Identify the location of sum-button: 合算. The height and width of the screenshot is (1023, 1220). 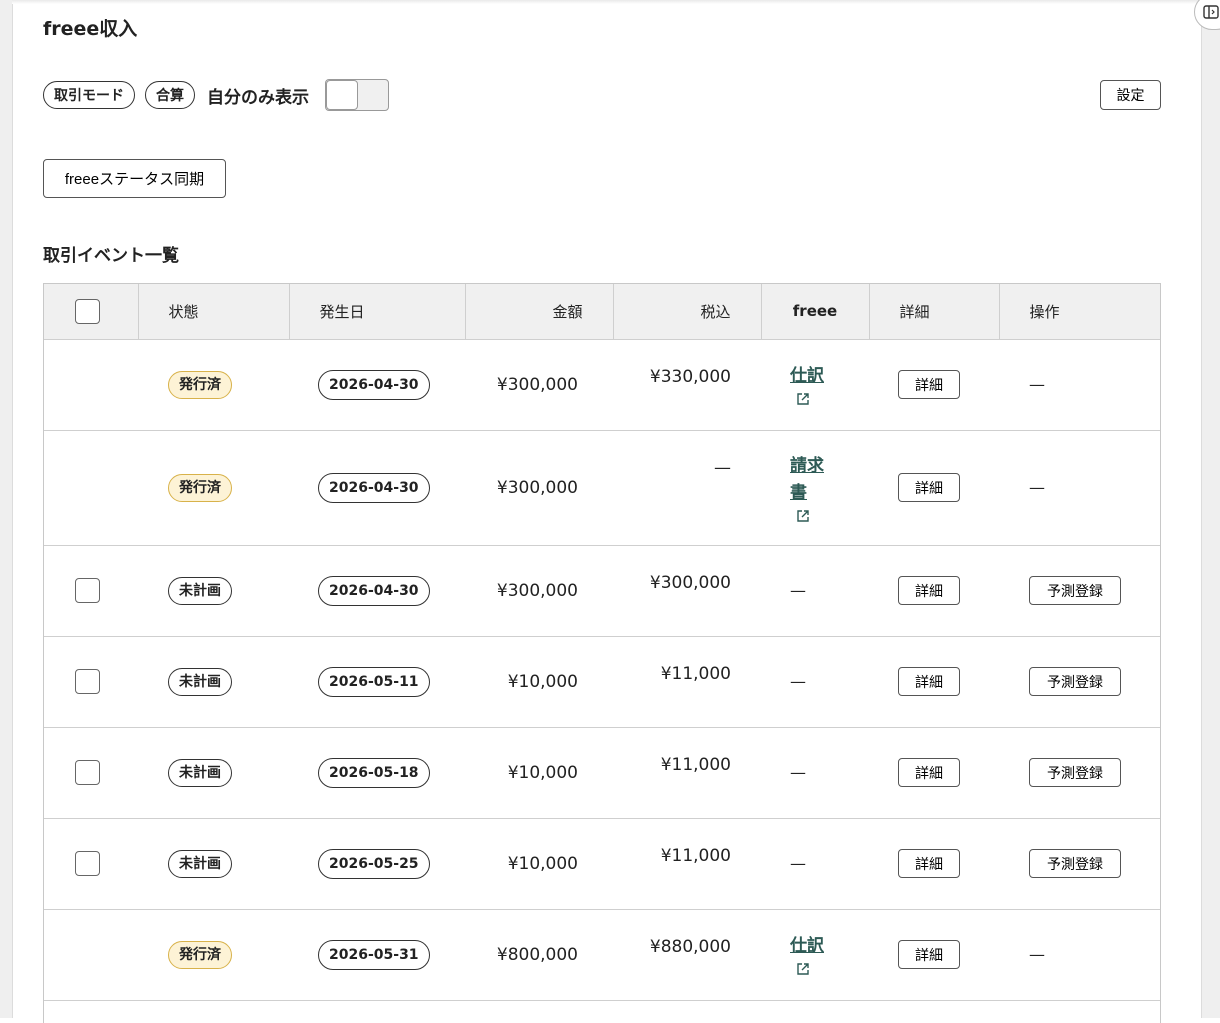
(170, 95).